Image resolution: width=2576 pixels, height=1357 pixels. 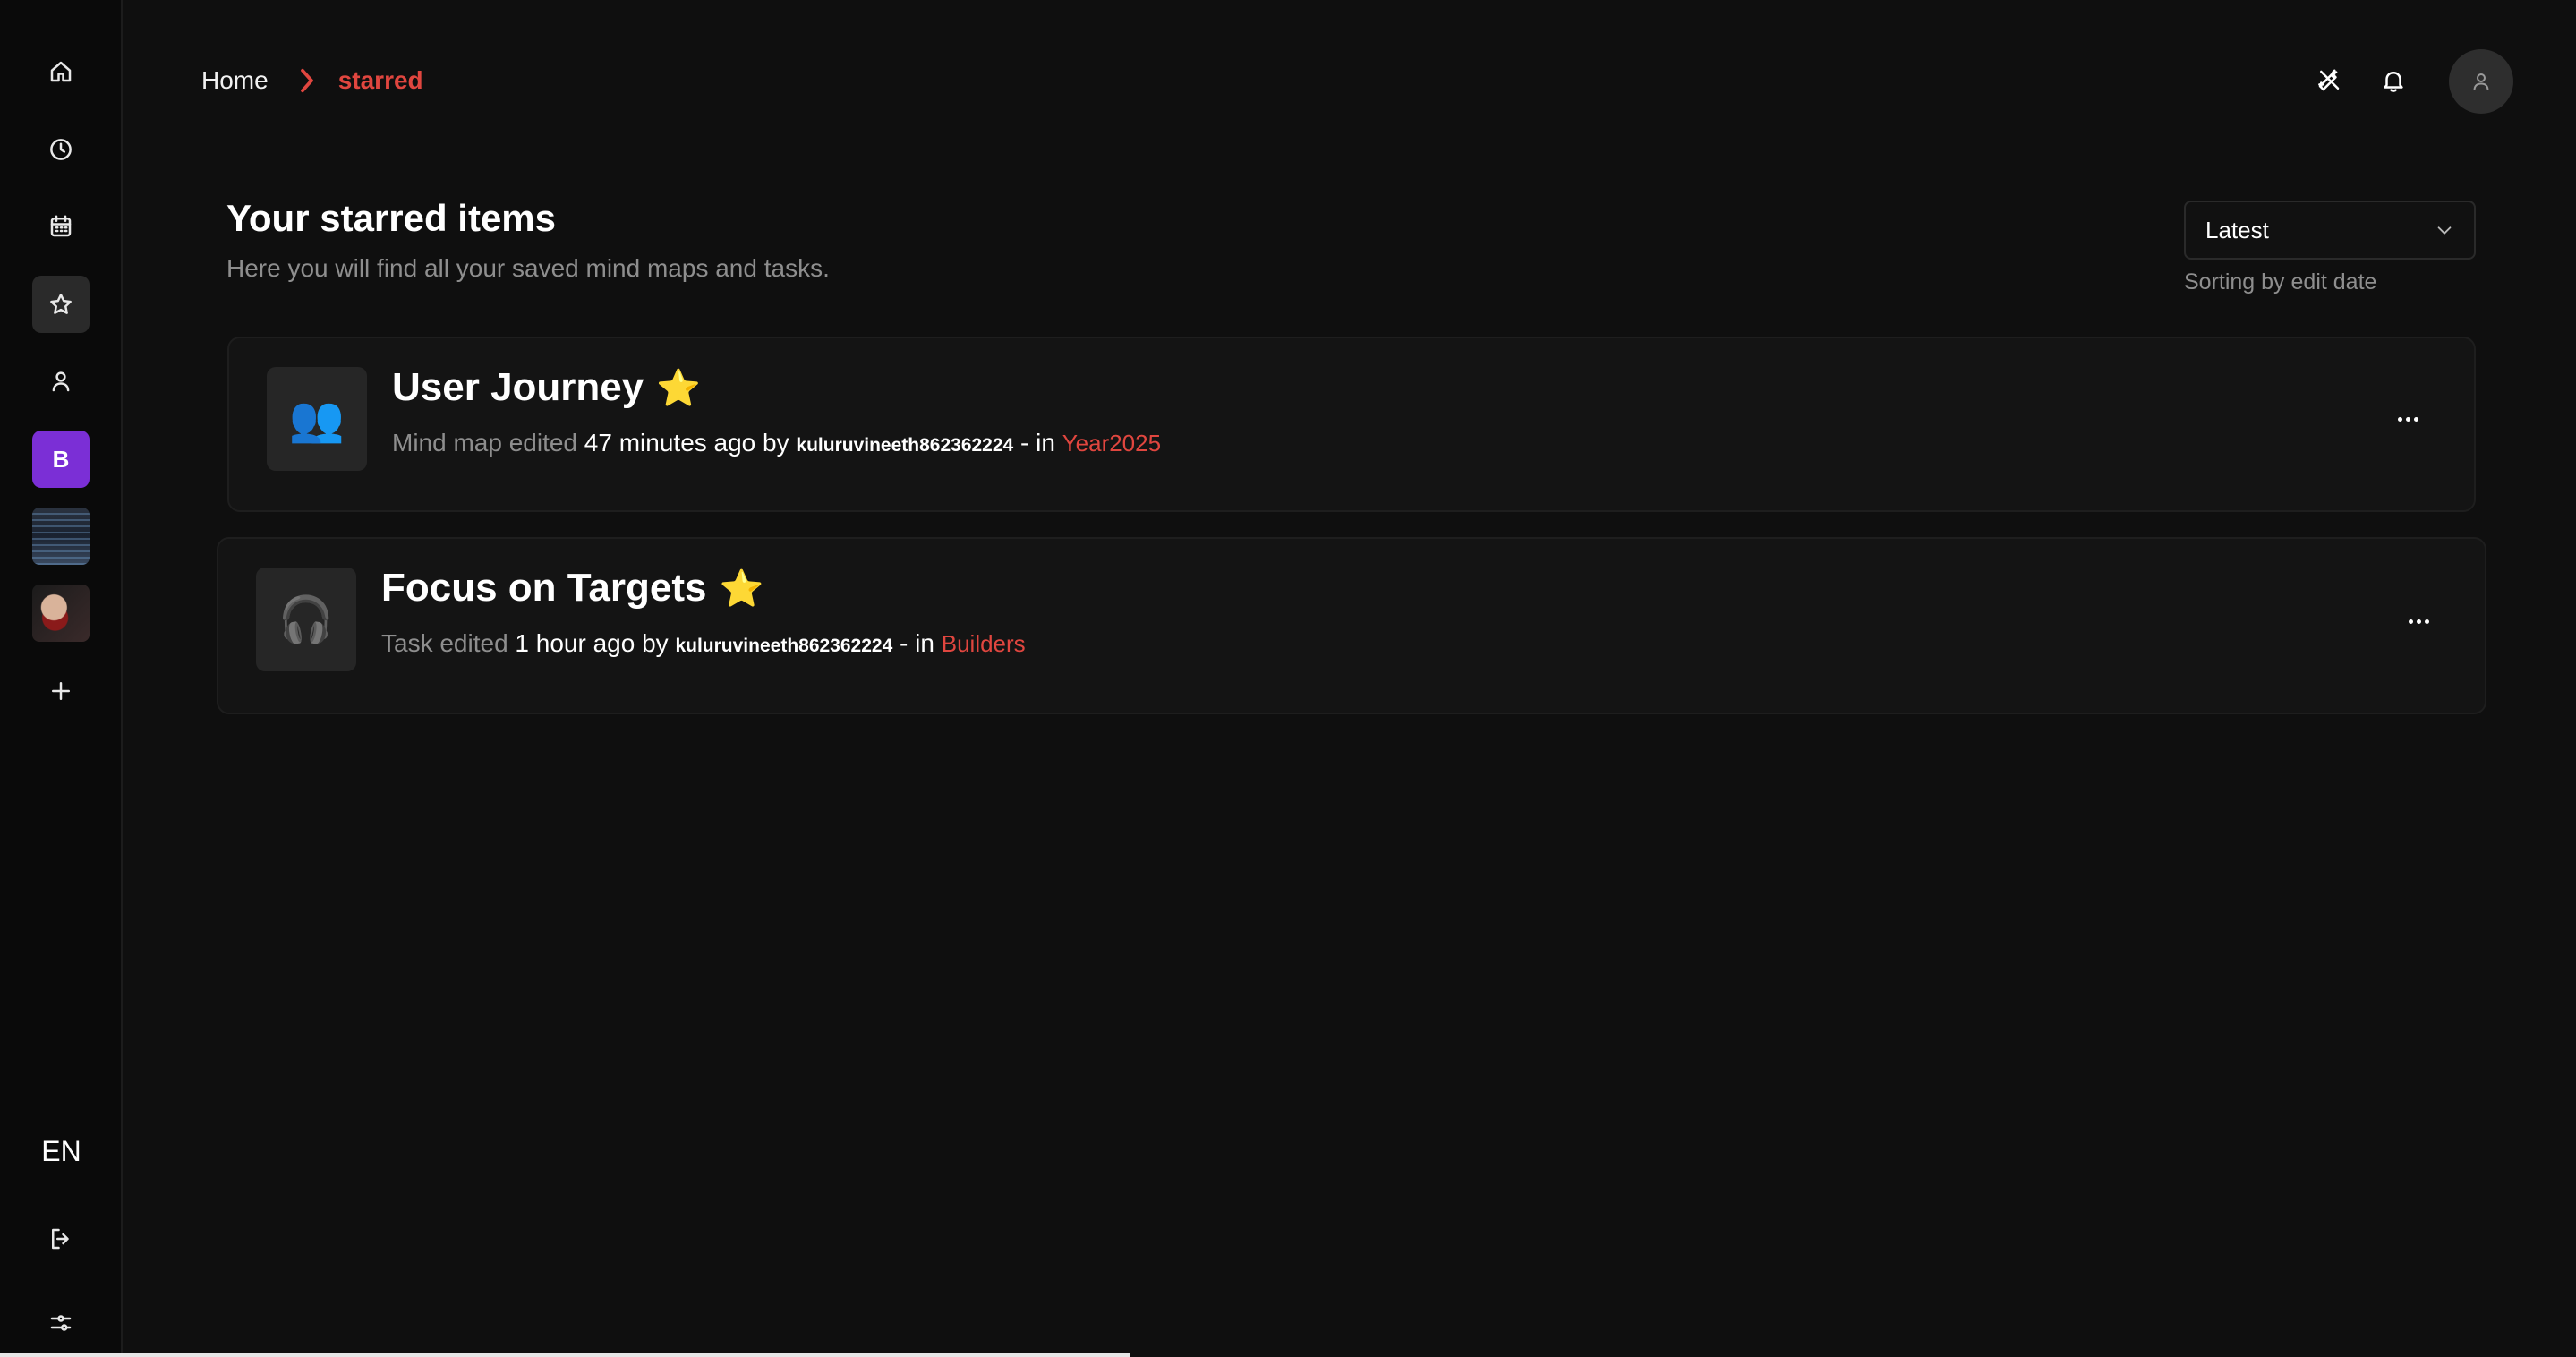 I want to click on breadcrumb-separator, so click(x=307, y=80).